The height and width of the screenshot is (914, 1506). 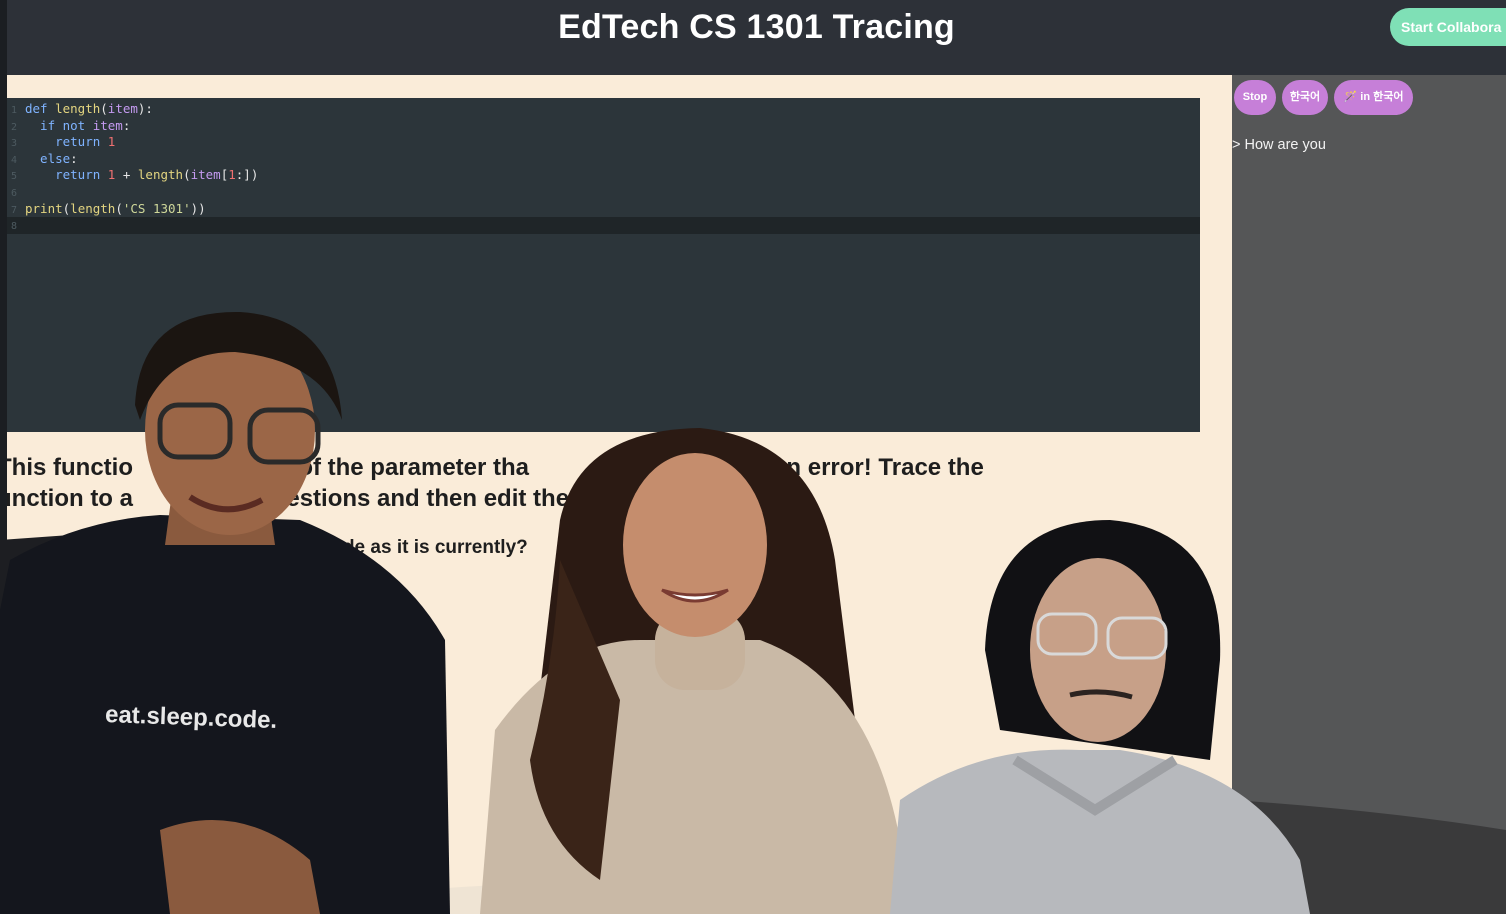 I want to click on code-text: else:, so click(x=51, y=159).